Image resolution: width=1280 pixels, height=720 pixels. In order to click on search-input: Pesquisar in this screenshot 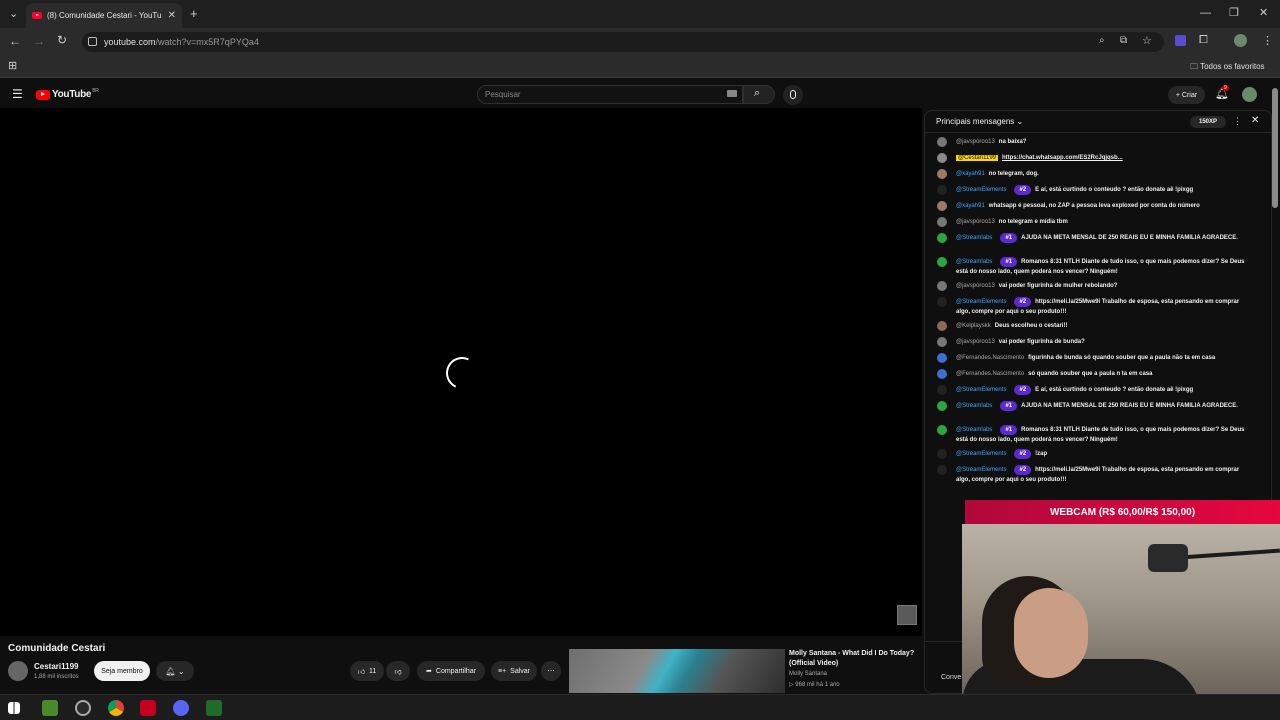, I will do `click(610, 94)`.